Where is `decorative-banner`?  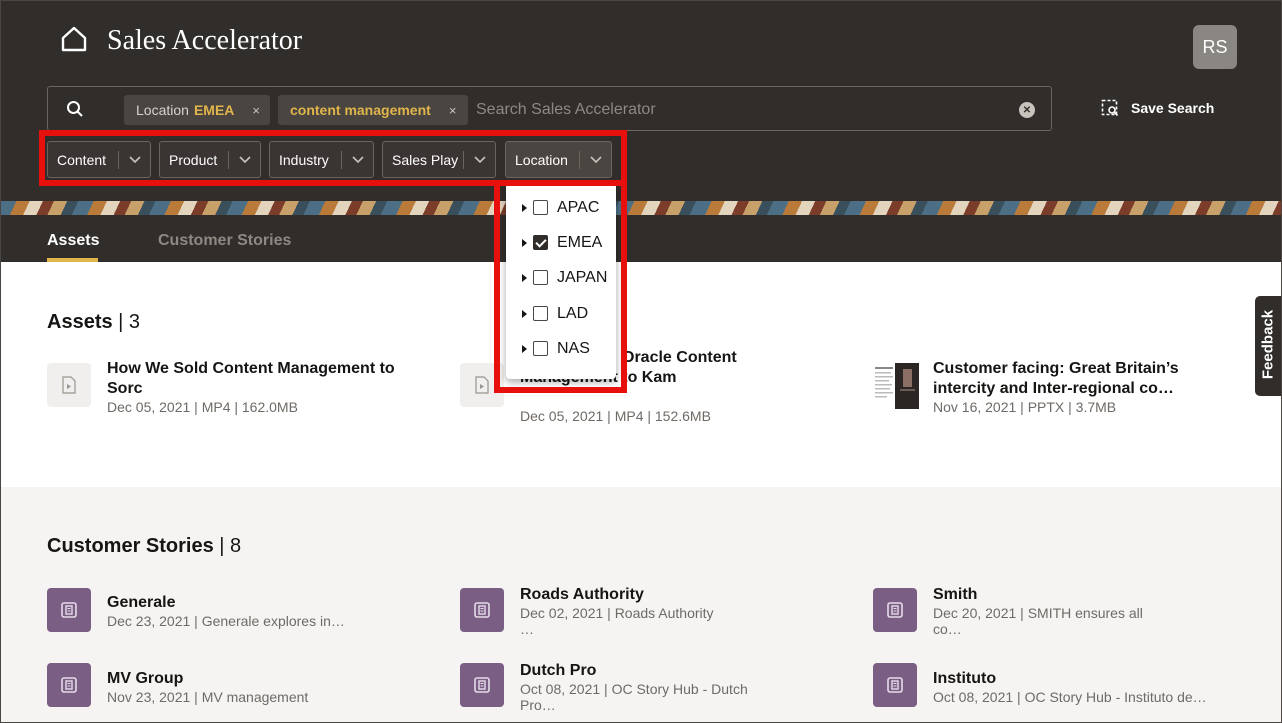 decorative-banner is located at coordinates (641, 208).